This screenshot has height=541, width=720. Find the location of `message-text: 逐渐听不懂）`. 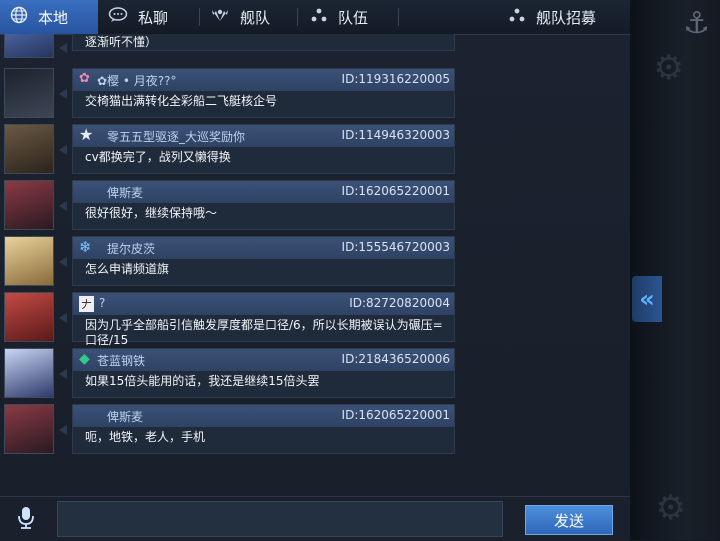

message-text: 逐渐听不懂） is located at coordinates (121, 42).